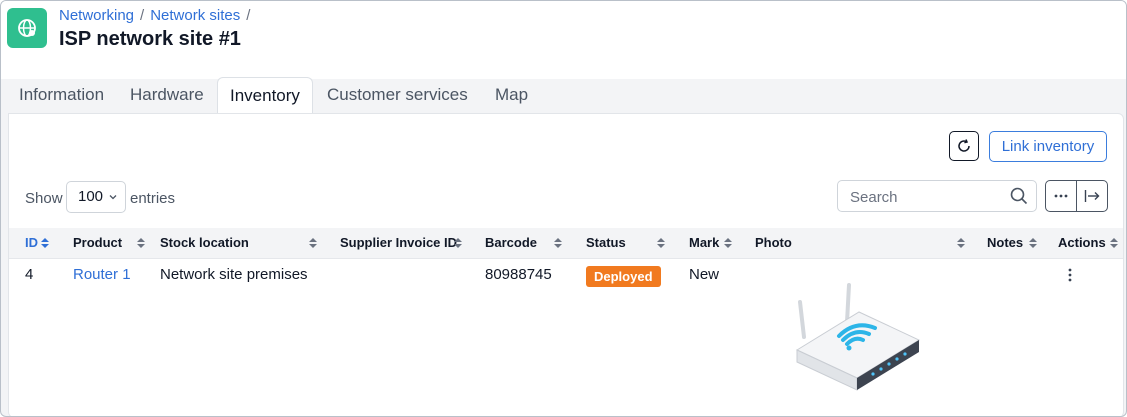 Image resolution: width=1127 pixels, height=417 pixels. I want to click on column-header-supplier-invoice-id: Supplier Invoice ID, so click(398, 243).